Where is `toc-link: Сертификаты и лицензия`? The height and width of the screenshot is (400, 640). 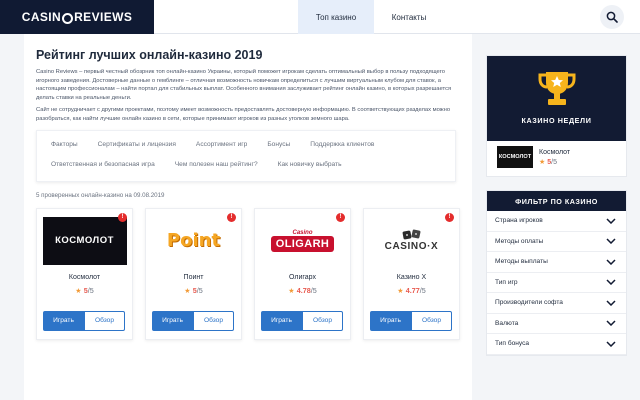 toc-link: Сертификаты и лицензия is located at coordinates (137, 145).